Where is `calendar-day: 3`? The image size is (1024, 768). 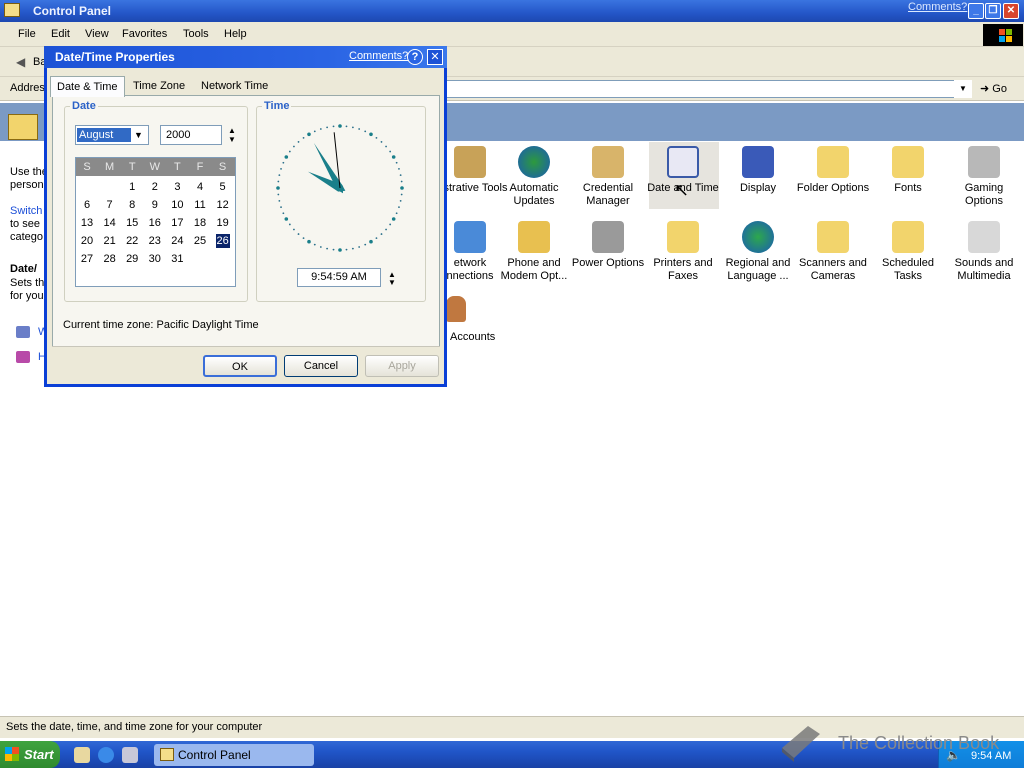
calendar-day: 3 is located at coordinates (177, 187).